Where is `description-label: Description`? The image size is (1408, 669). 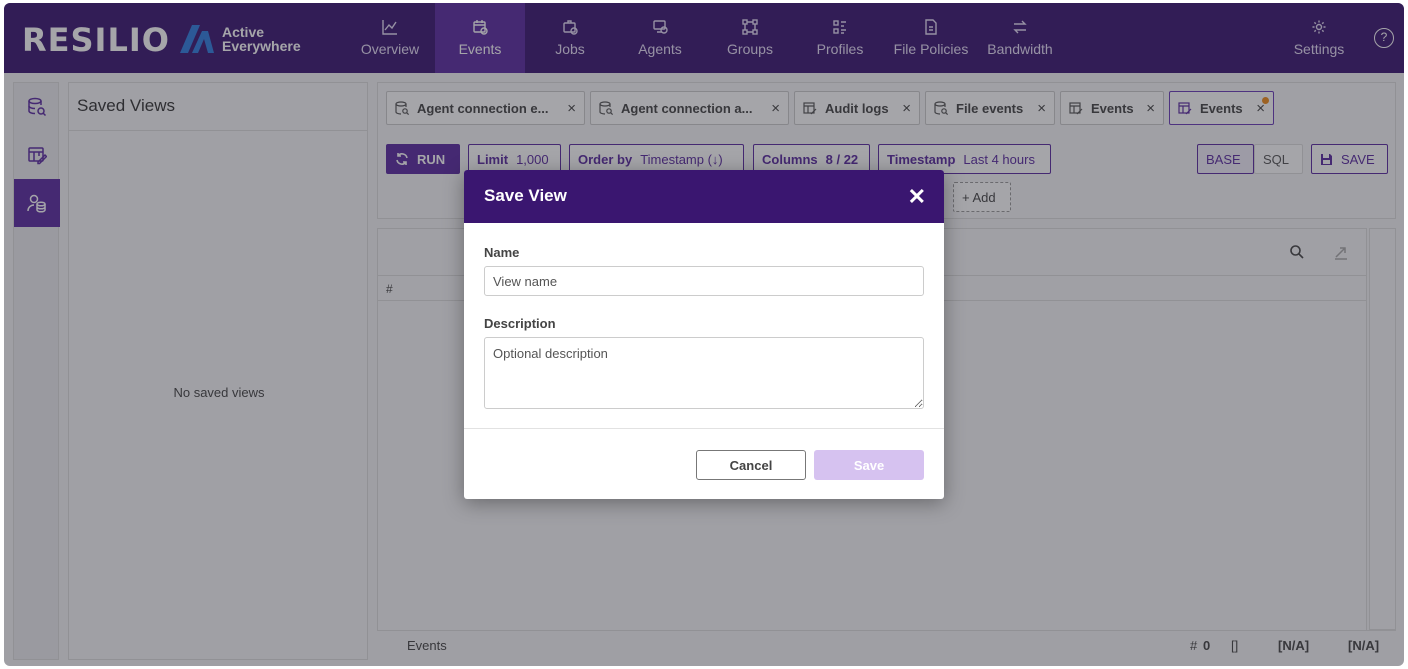
description-label: Description is located at coordinates (520, 323).